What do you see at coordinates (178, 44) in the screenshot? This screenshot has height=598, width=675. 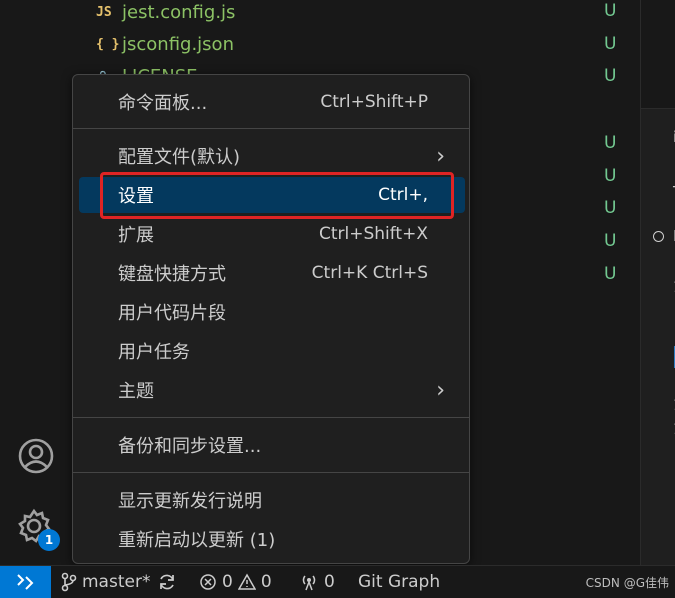 I see `file-name: jsconfig.json` at bounding box center [178, 44].